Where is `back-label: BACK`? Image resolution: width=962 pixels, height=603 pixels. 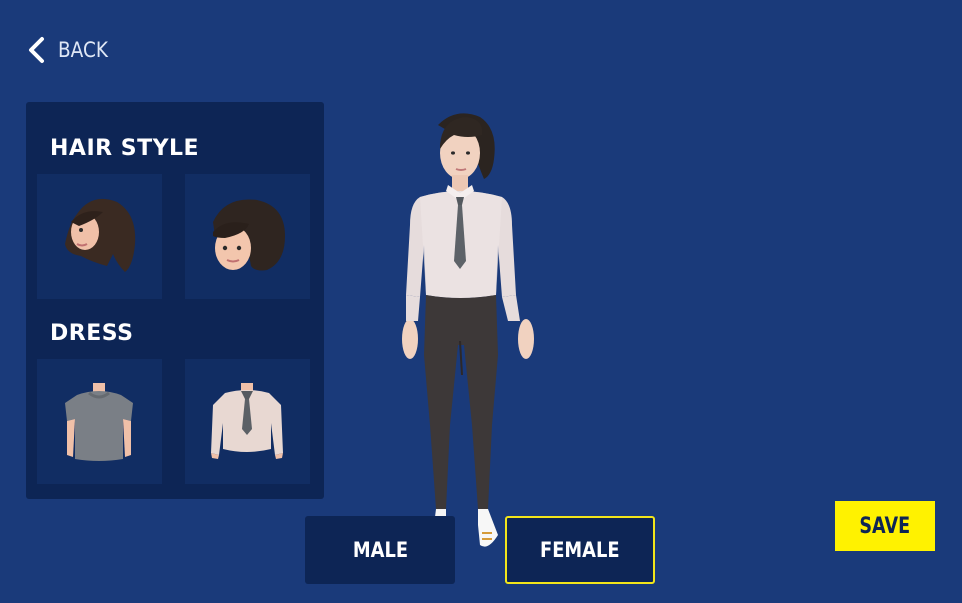
back-label: BACK is located at coordinates (83, 50).